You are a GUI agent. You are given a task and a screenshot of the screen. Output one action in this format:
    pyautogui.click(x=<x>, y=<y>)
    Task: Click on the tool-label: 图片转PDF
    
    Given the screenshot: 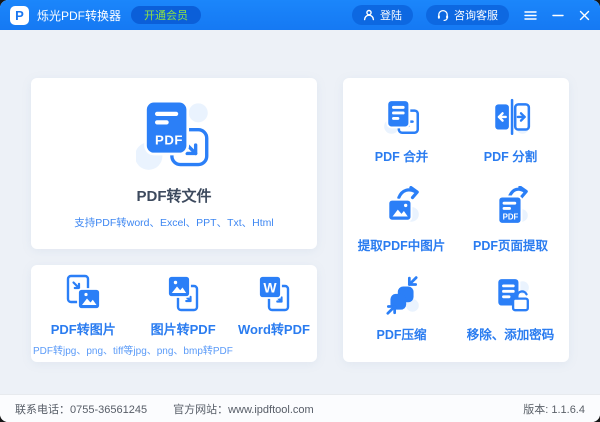 What is the action you would take?
    pyautogui.click(x=183, y=329)
    